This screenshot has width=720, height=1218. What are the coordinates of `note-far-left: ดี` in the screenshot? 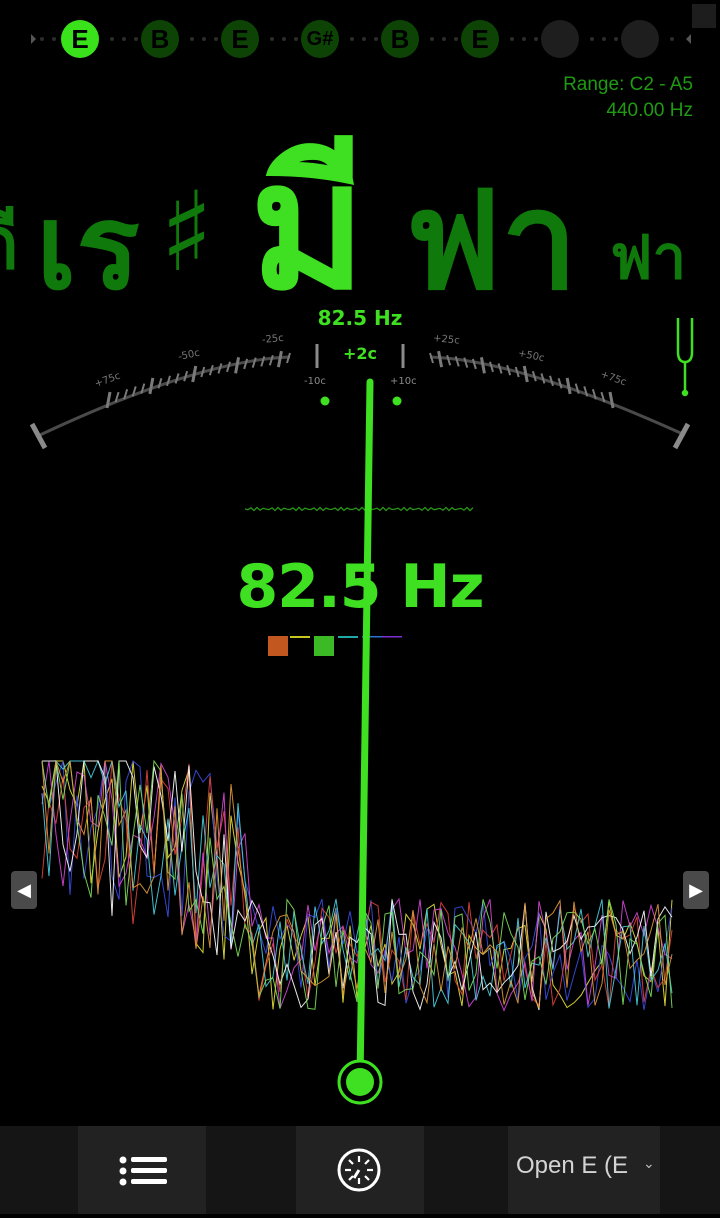 It's located at (9, 242).